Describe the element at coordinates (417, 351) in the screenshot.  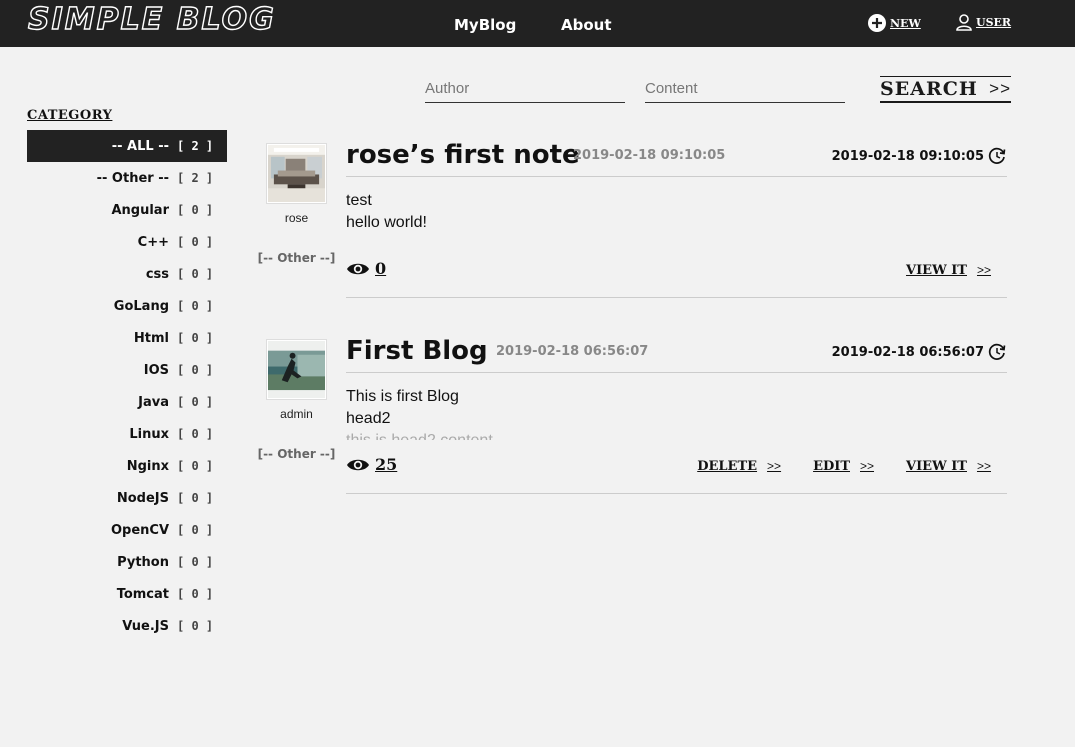
I see `post-title: First Blog` at that location.